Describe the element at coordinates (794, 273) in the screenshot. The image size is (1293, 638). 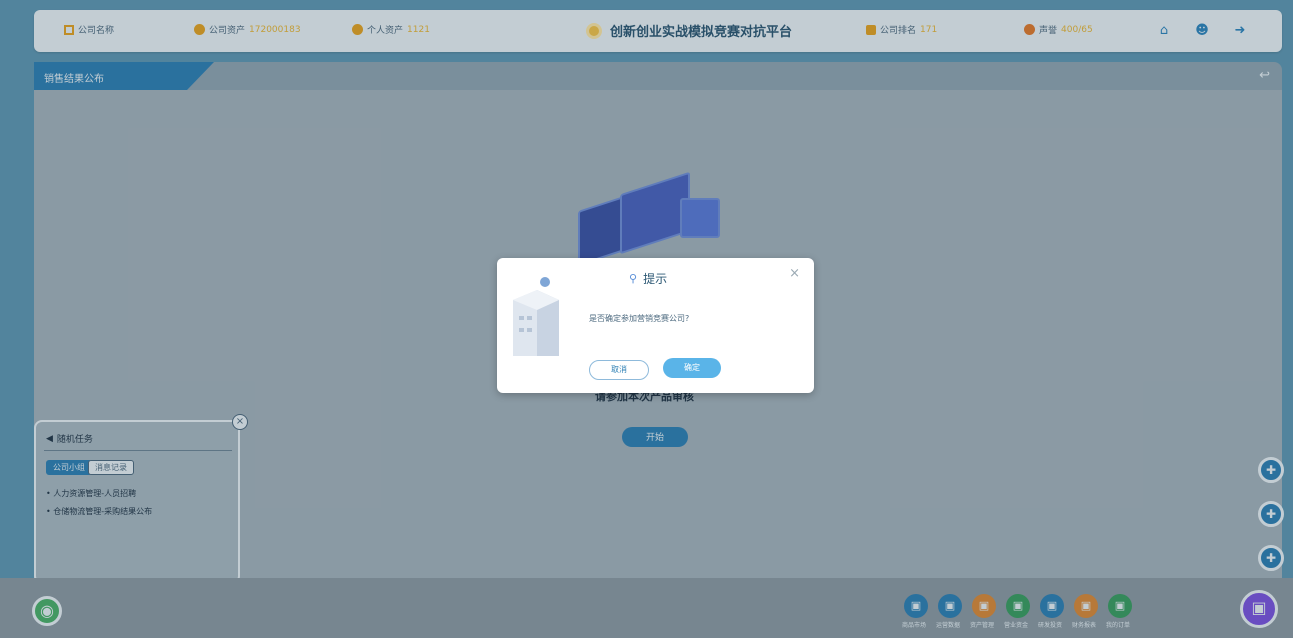
I see `close-icon: ×` at that location.